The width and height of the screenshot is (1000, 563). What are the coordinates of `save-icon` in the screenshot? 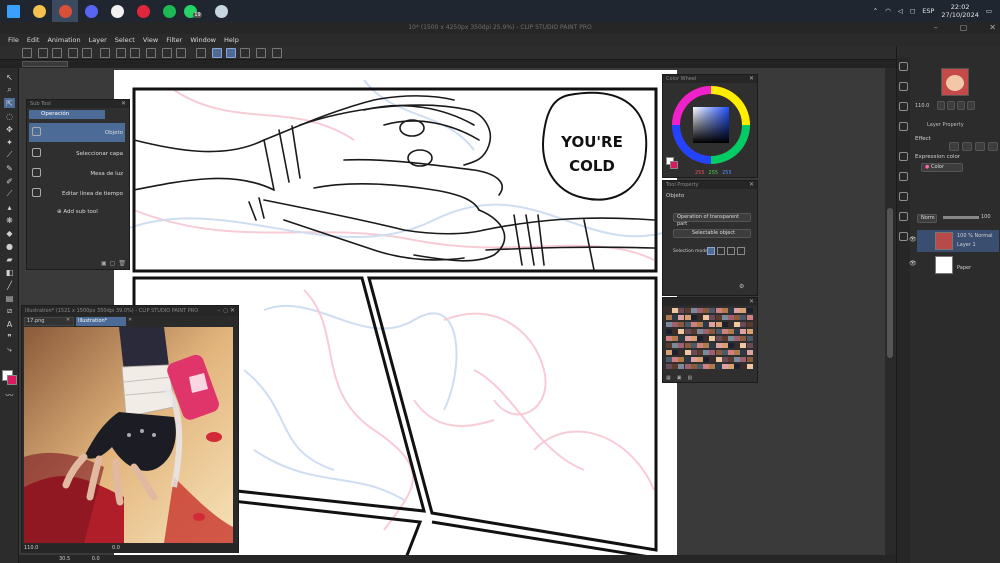 It's located at (57, 53).